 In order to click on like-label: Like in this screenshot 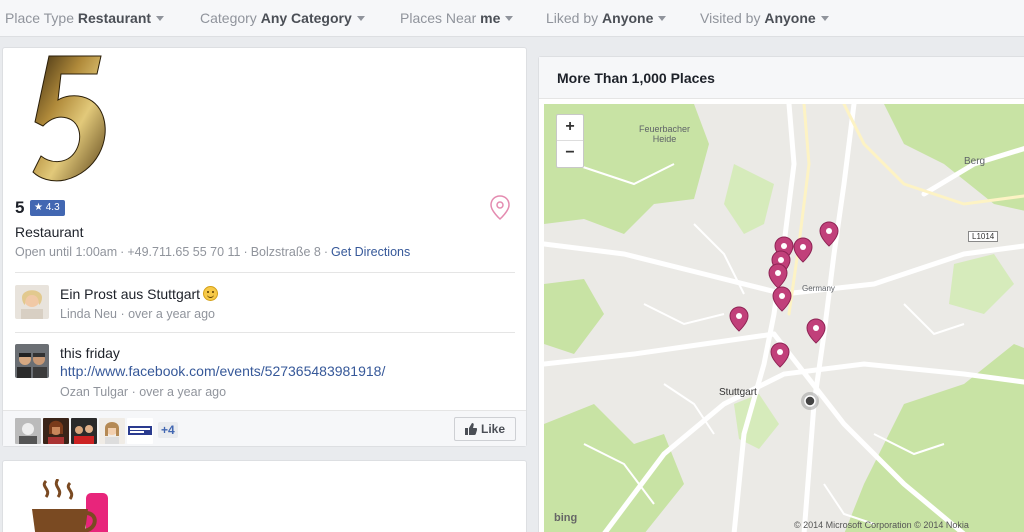, I will do `click(492, 429)`.